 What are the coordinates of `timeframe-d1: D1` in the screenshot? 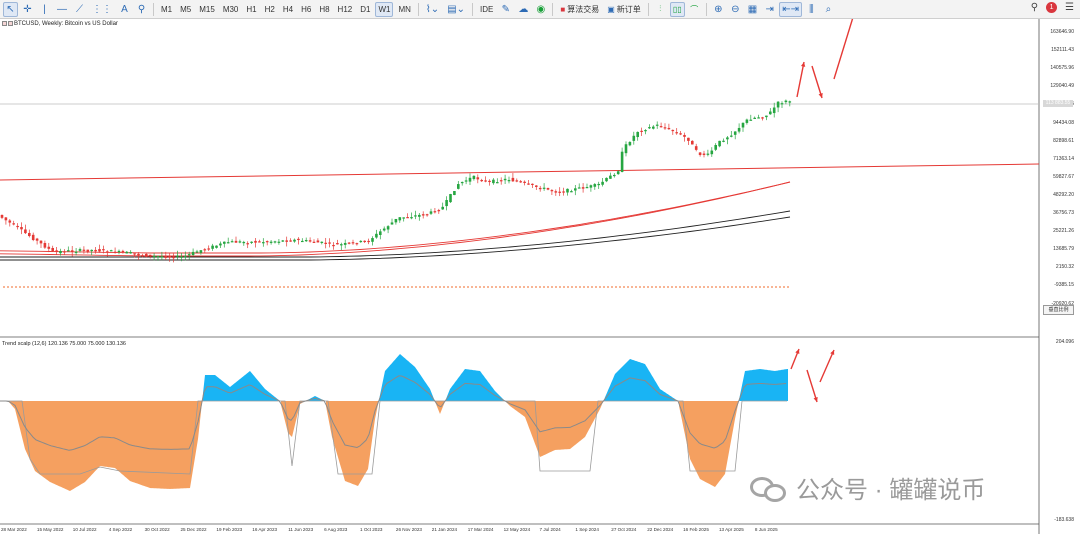 It's located at (365, 9).